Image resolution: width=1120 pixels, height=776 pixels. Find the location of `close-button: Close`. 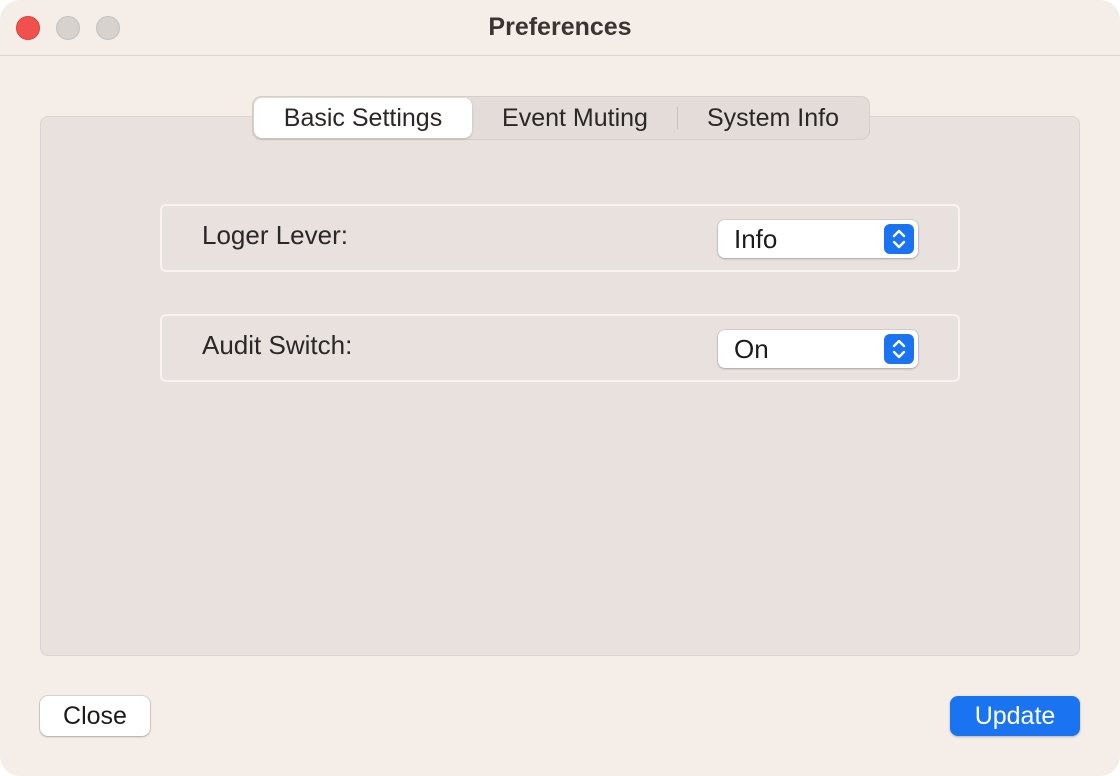

close-button: Close is located at coordinates (95, 716).